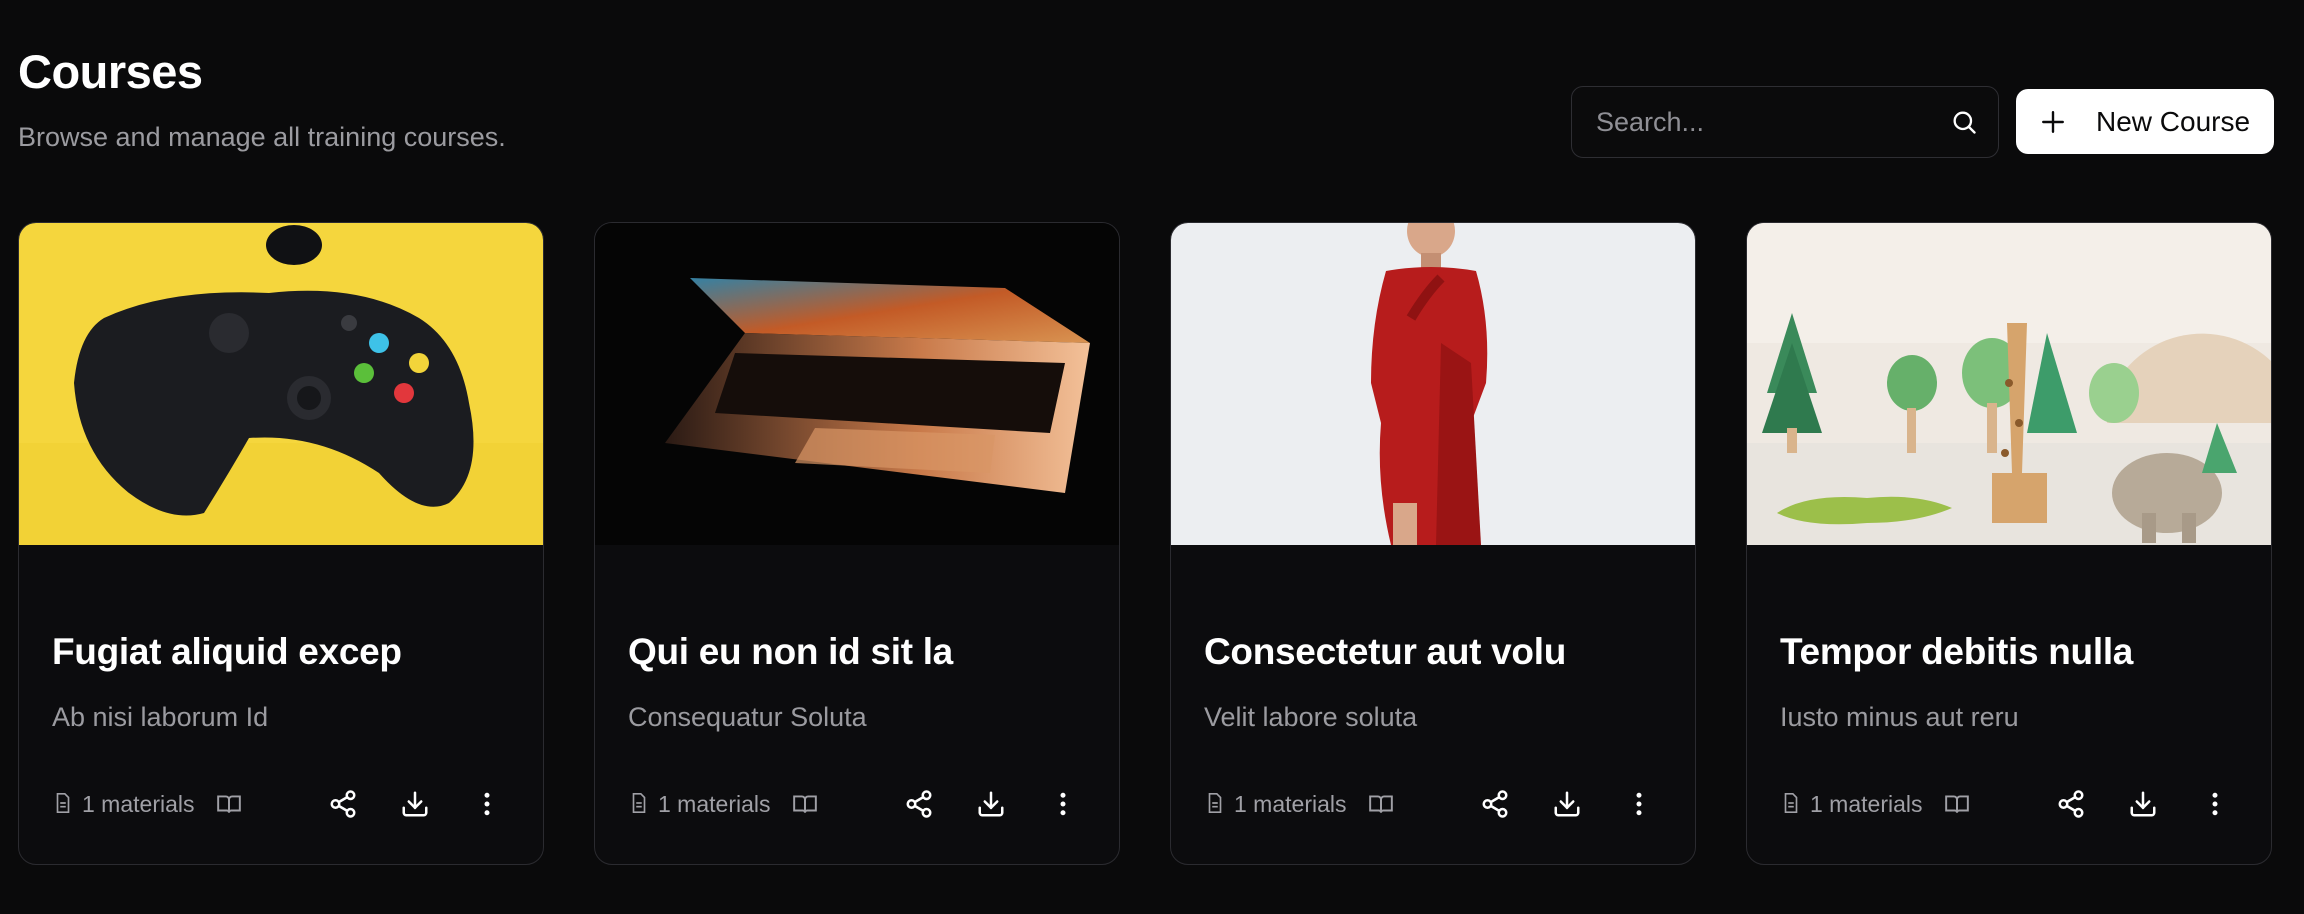  I want to click on search-input, so click(1773, 122).